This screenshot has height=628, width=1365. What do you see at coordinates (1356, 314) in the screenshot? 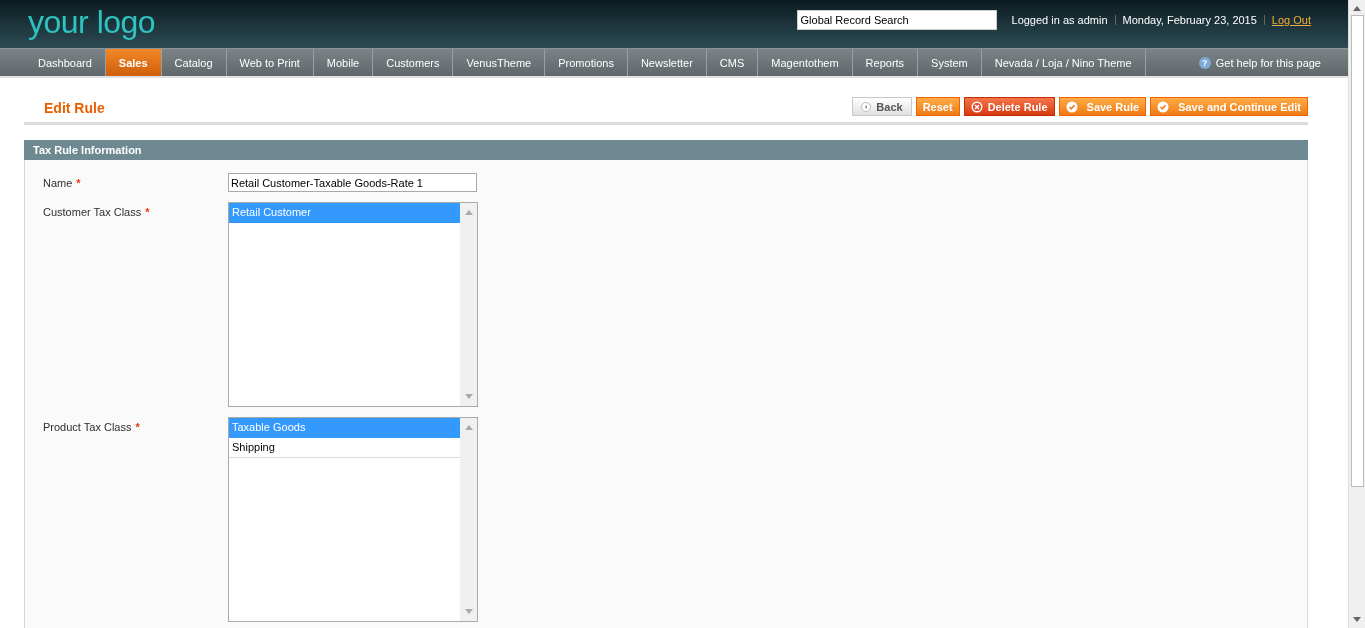
I see `page-scrollbar` at bounding box center [1356, 314].